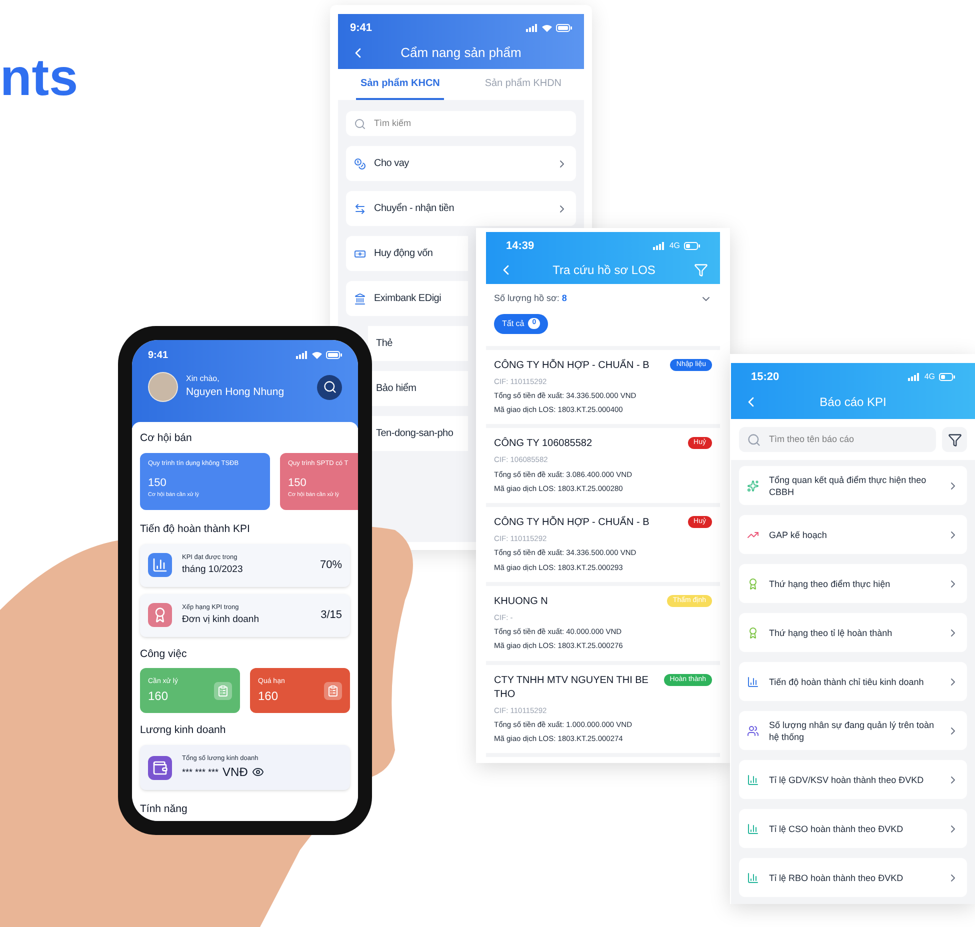 This screenshot has width=975, height=927. What do you see at coordinates (400, 84) in the screenshot?
I see `tab: Sản phẩm KHCN` at bounding box center [400, 84].